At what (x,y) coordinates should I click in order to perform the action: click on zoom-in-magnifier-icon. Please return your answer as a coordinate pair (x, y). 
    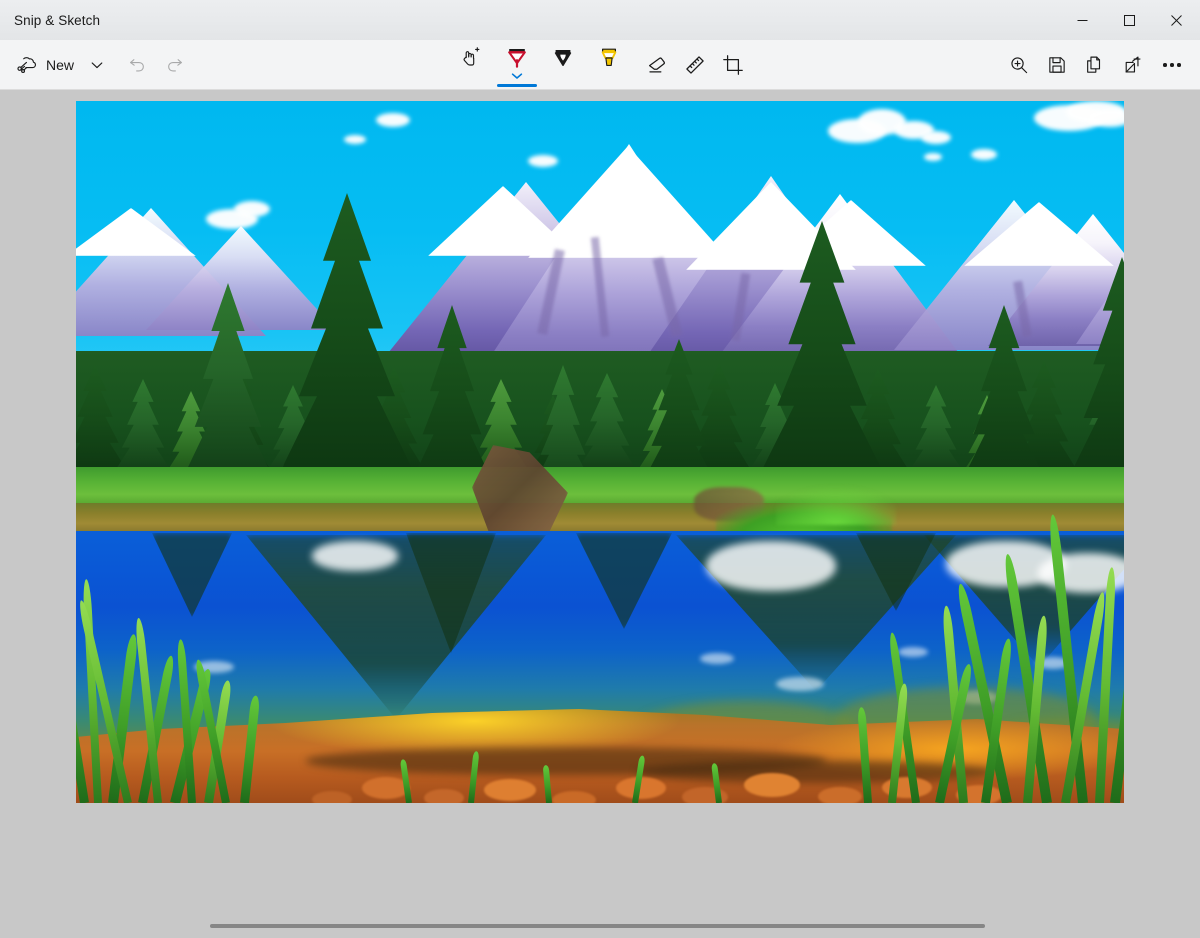
    Looking at the image, I should click on (1019, 65).